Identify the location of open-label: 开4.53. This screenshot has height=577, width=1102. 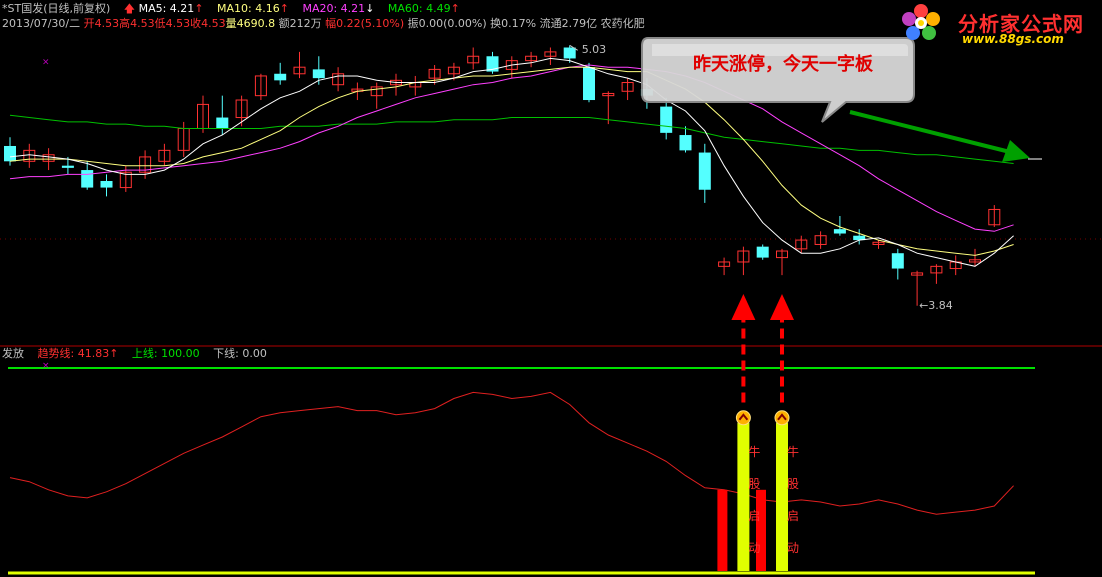
(101, 23).